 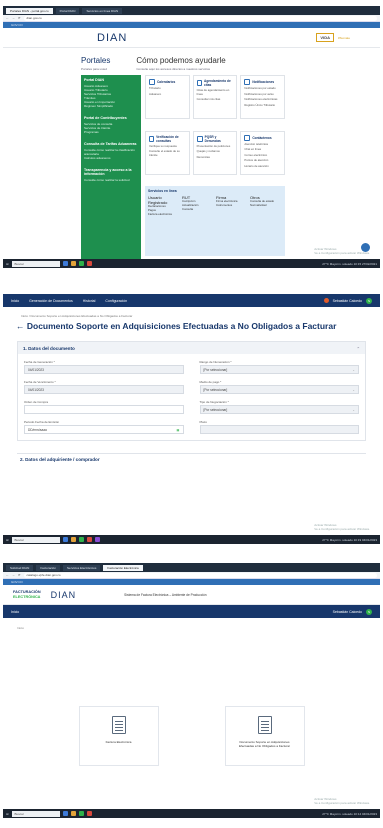 What do you see at coordinates (262, 166) in the screenshot?
I see `help-card-link: Horario de atención` at bounding box center [262, 166].